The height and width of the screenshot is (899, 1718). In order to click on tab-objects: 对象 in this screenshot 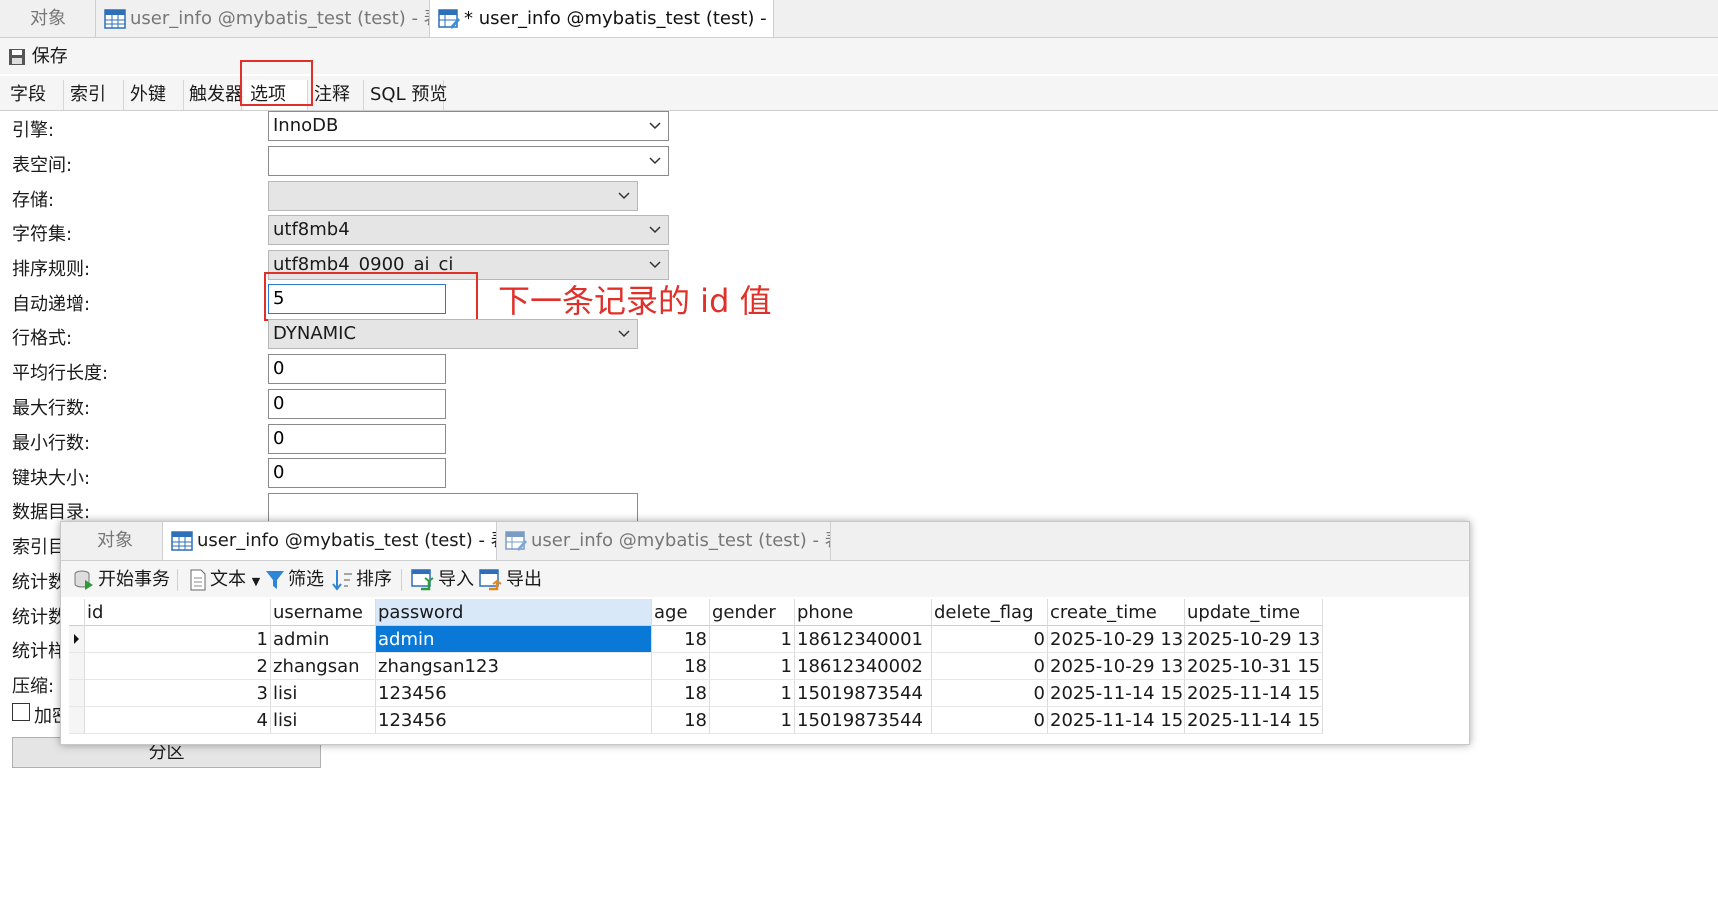, I will do `click(48, 18)`.